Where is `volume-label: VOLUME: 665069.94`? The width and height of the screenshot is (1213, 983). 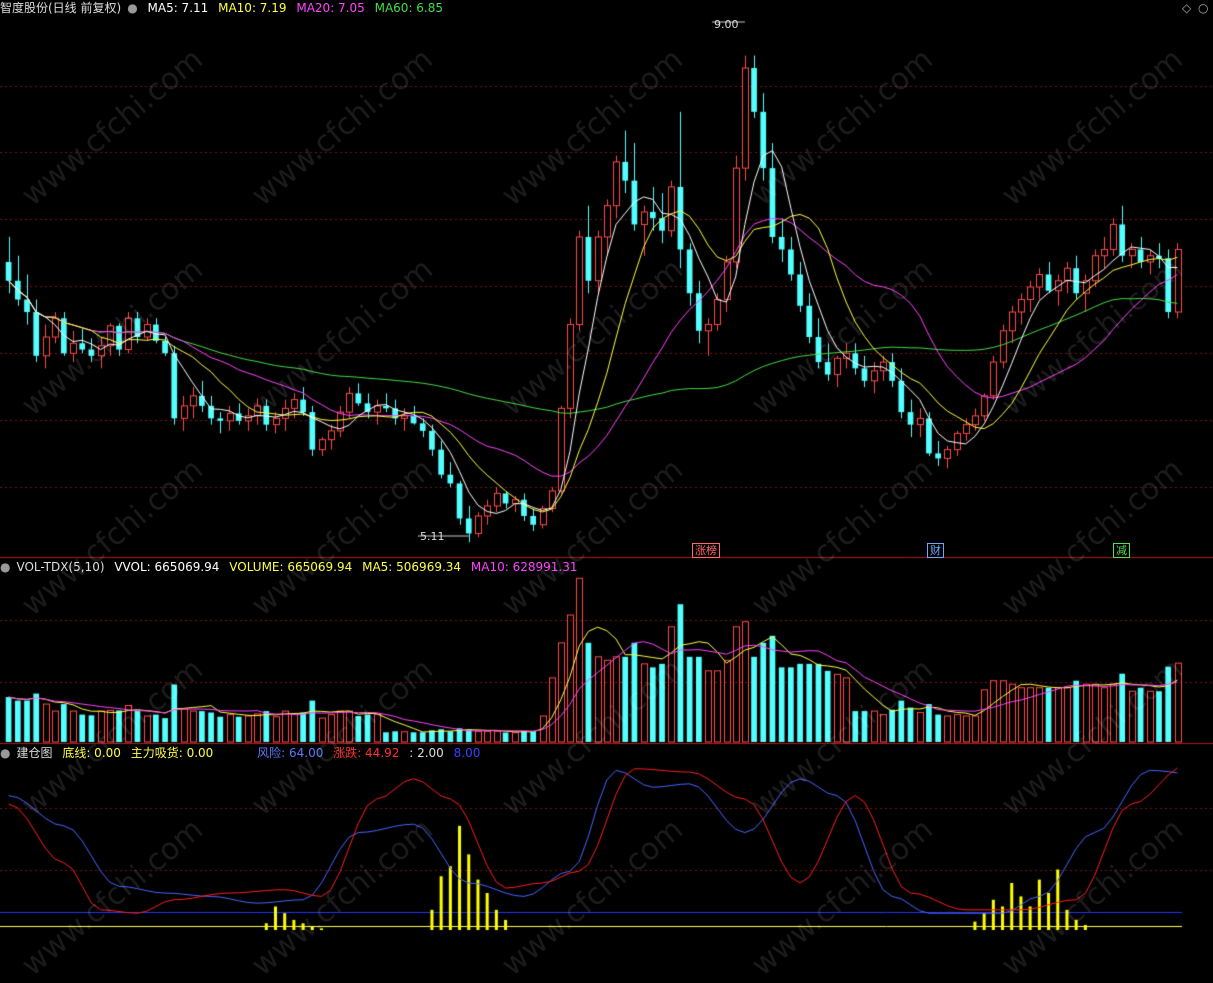
volume-label: VOLUME: 665069.94 is located at coordinates (291, 567).